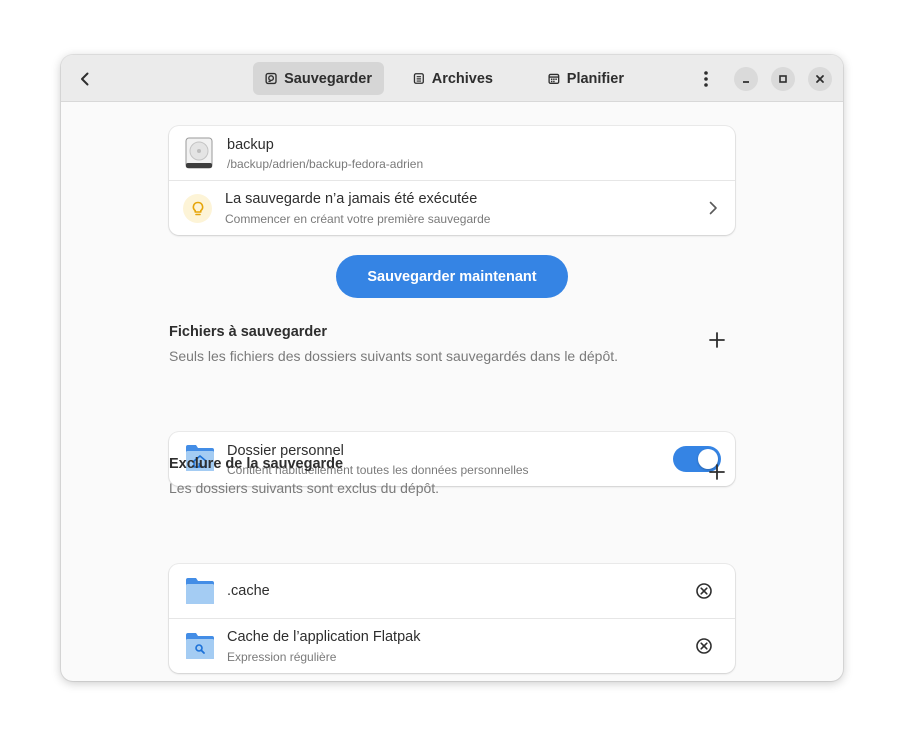  Describe the element at coordinates (248, 332) in the screenshot. I see `include-section-title: Fichiers à sauvegarder` at that location.